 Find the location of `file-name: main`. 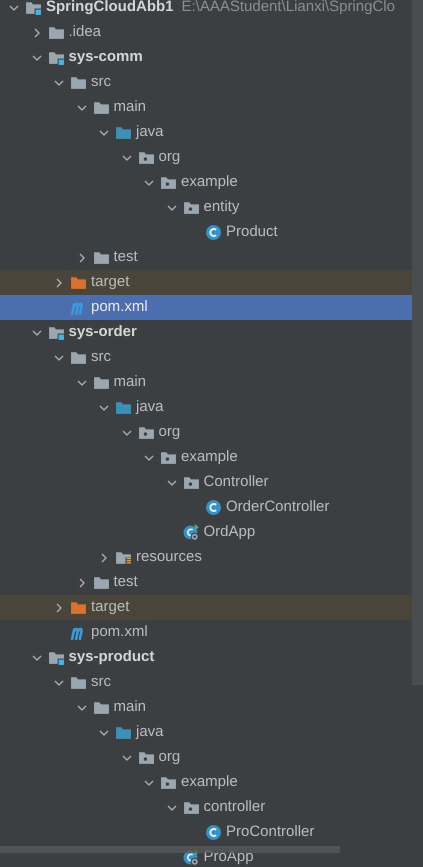

file-name: main is located at coordinates (130, 107).